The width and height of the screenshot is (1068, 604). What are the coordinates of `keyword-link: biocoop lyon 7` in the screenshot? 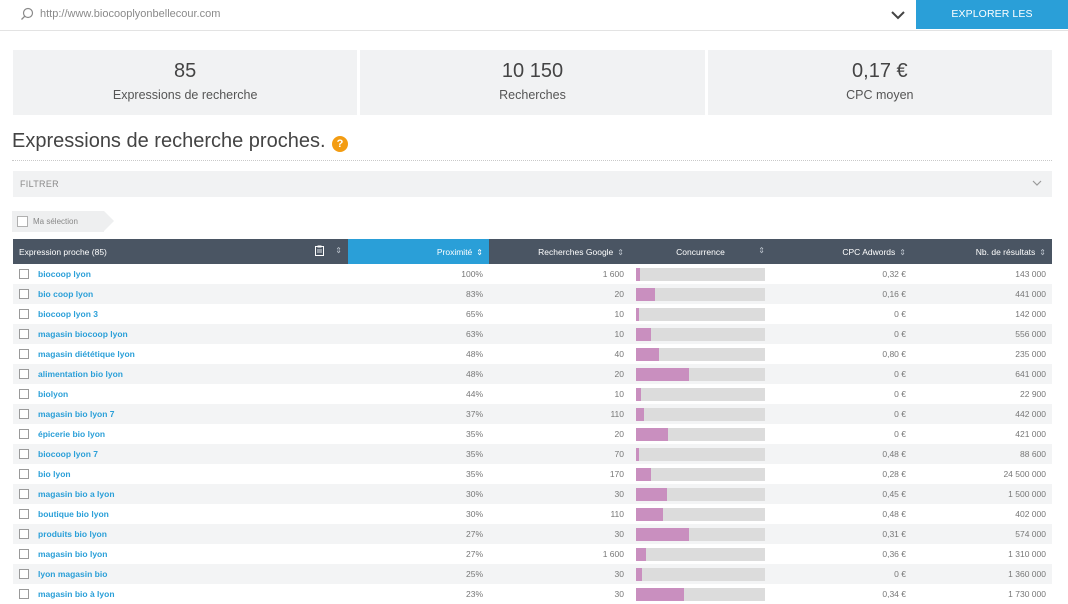 It's located at (68, 454).